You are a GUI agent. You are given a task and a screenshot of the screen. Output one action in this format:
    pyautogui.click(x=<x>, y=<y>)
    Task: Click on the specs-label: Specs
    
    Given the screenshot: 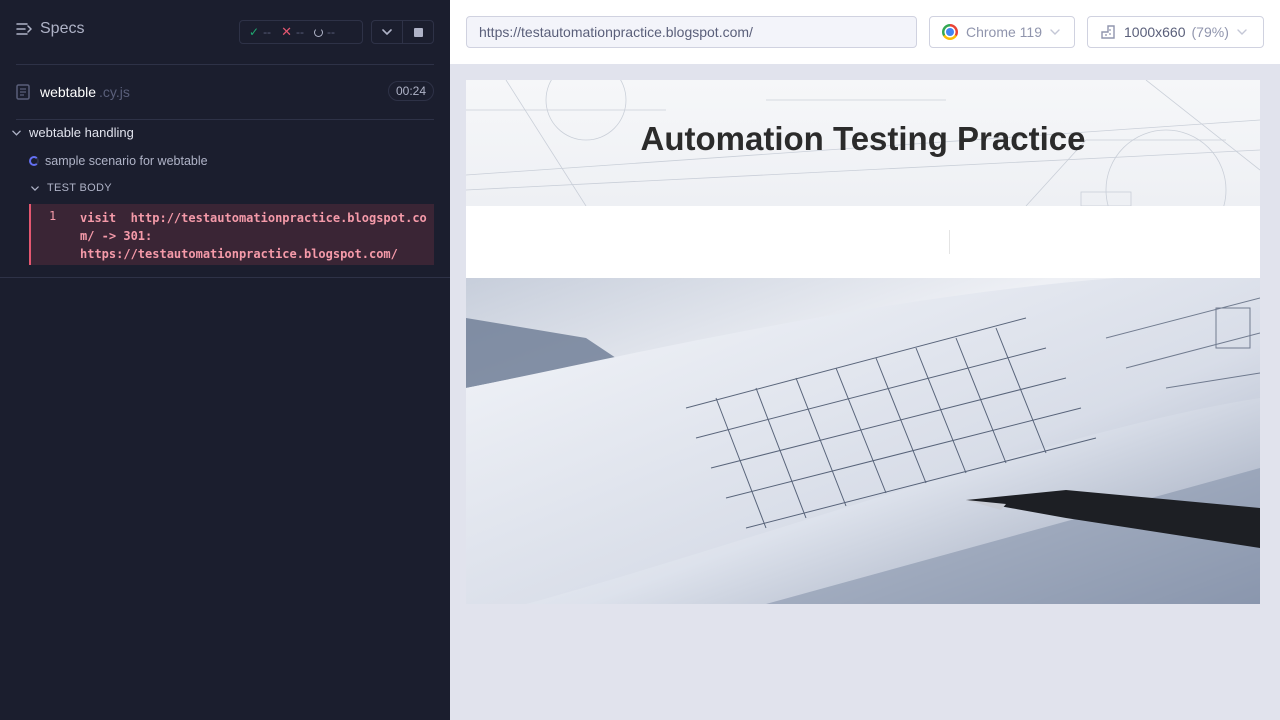 What is the action you would take?
    pyautogui.click(x=62, y=28)
    